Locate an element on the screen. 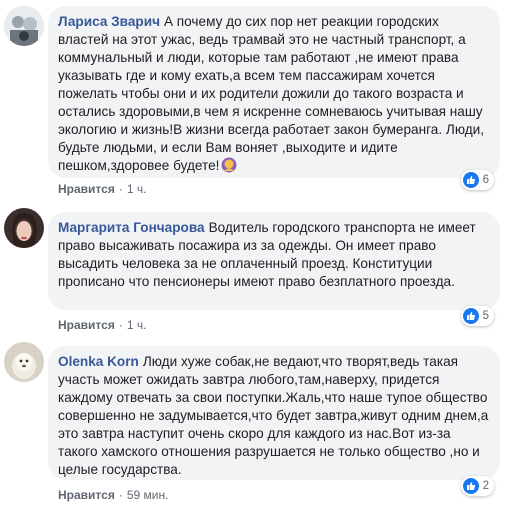  reaction-counter: 6 is located at coordinates (477, 180).